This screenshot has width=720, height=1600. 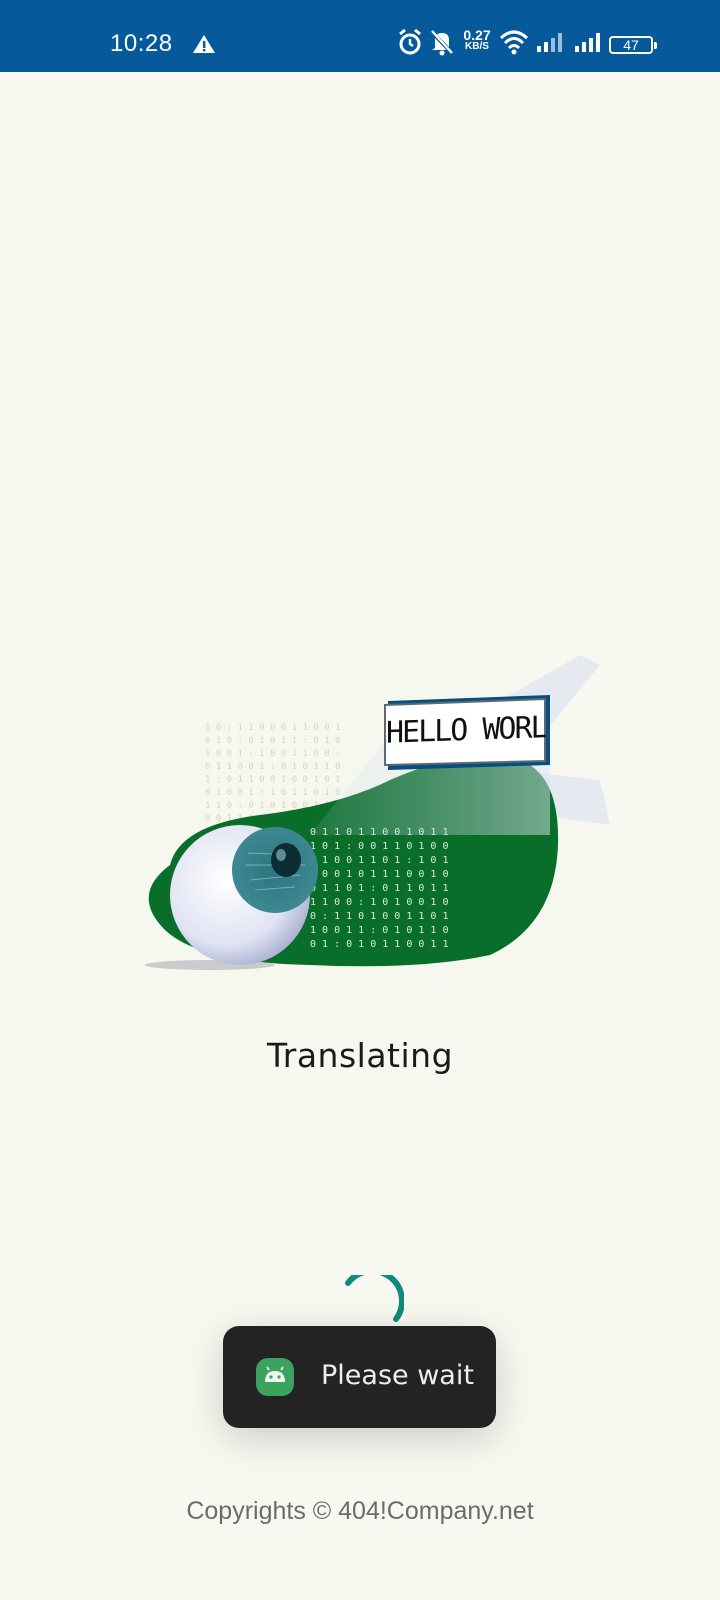 What do you see at coordinates (379, 860) in the screenshot?
I see `svg-text: 0 1 0 0 1 1 0 1 : 1 0 1` at bounding box center [379, 860].